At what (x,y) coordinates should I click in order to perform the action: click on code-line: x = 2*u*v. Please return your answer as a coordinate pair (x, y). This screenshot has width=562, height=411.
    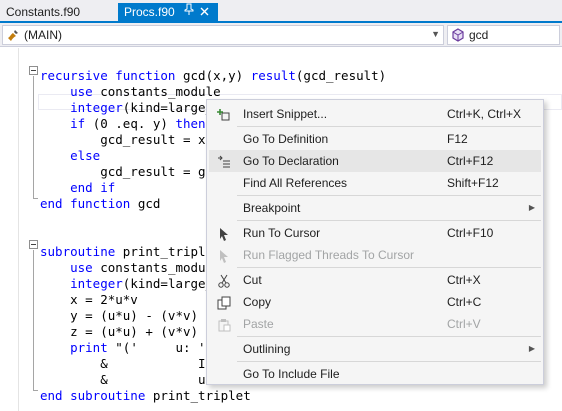
    Looking at the image, I should click on (89, 300).